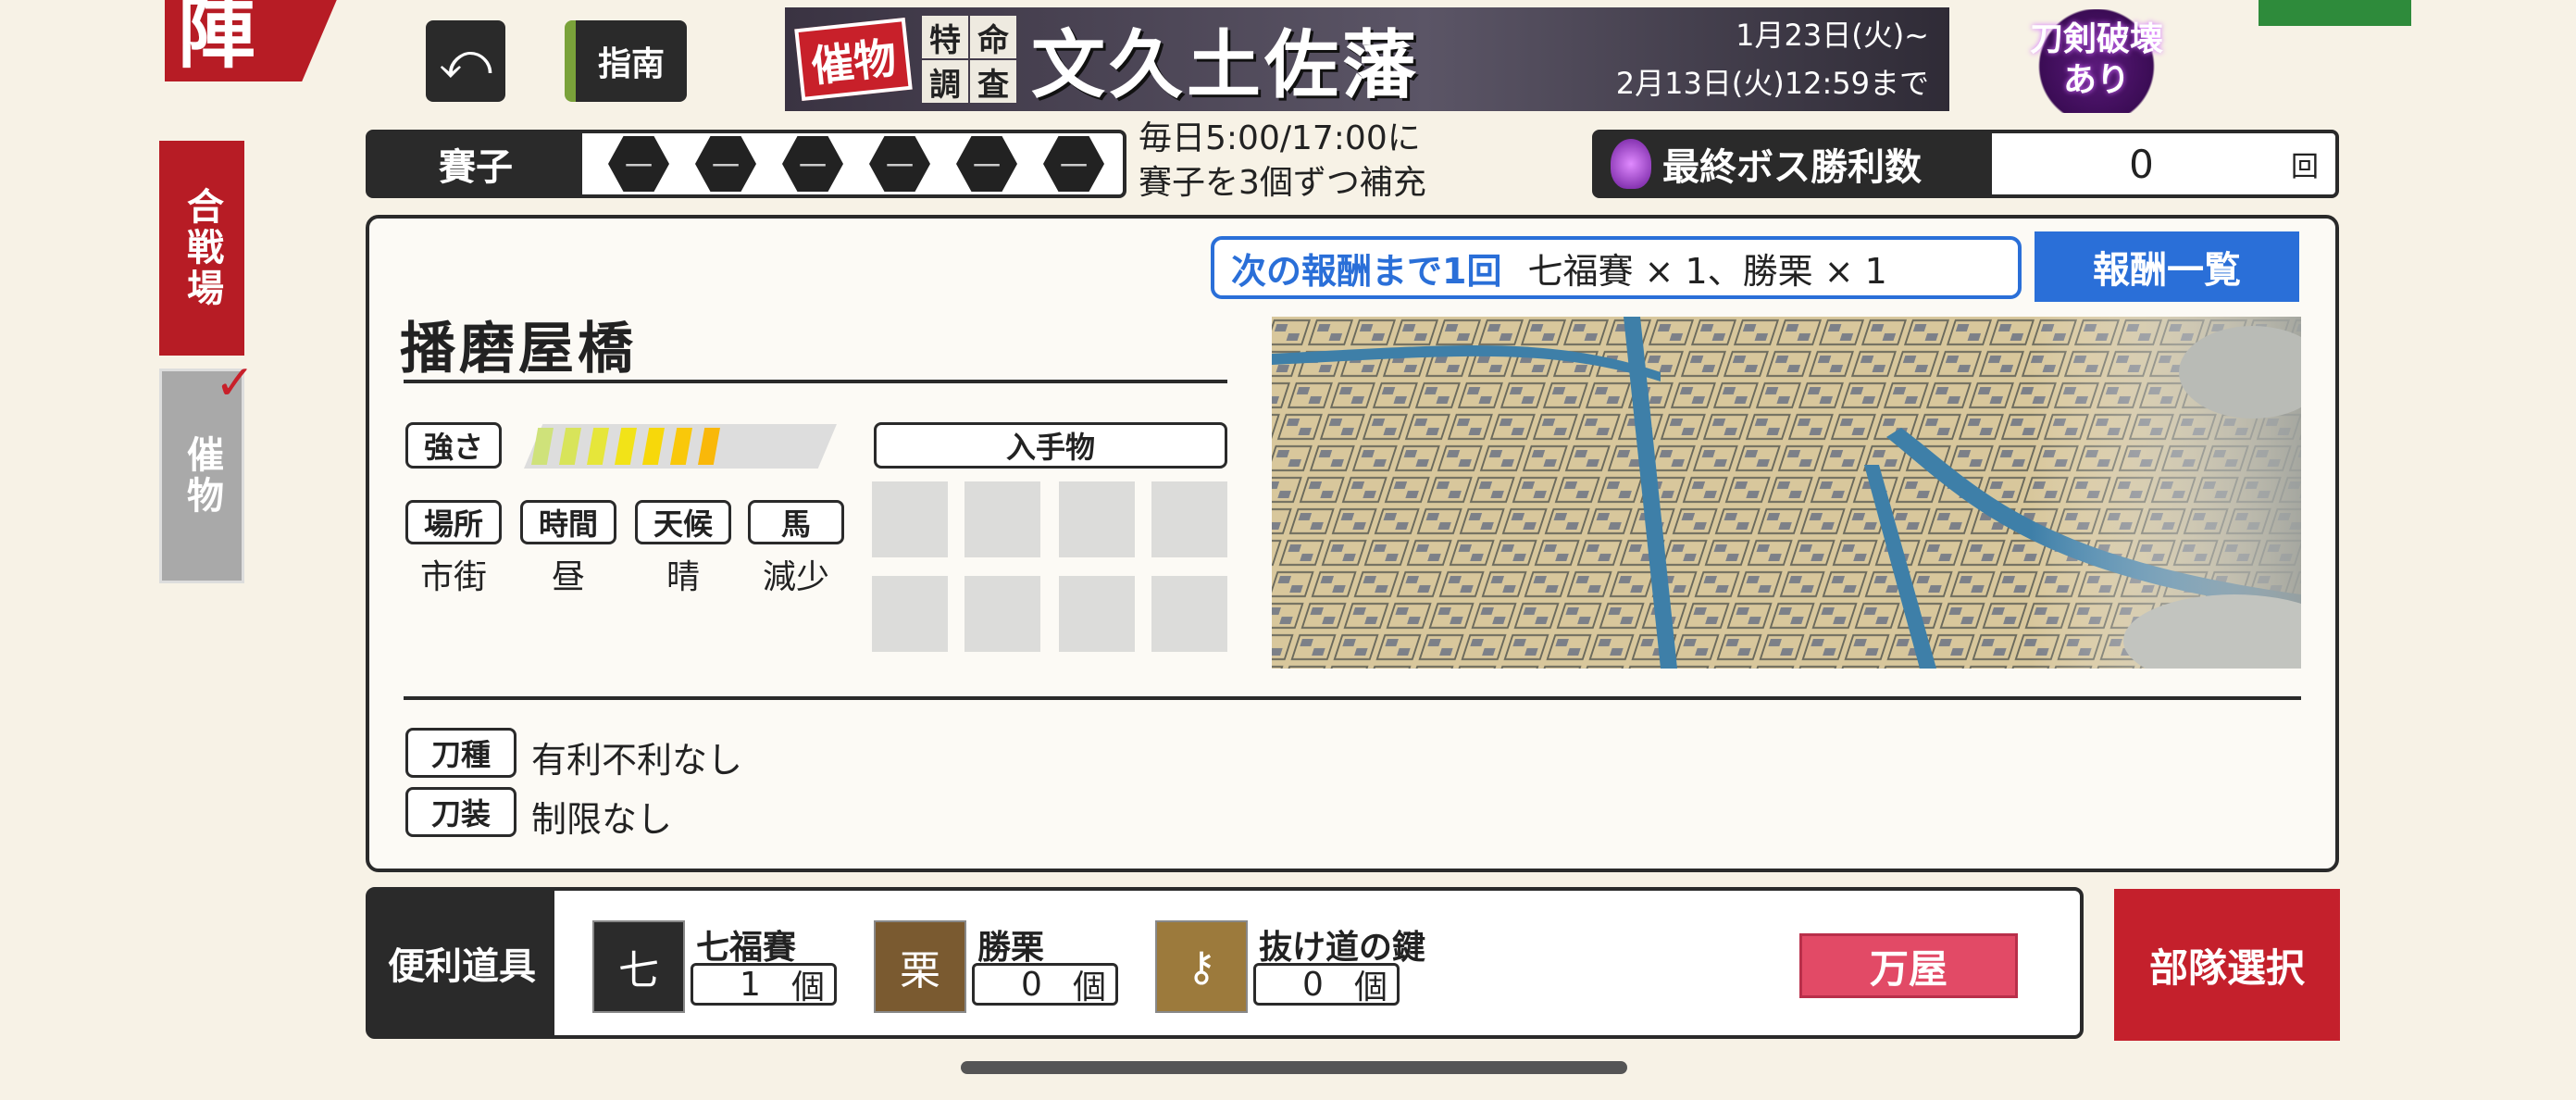  I want to click on tokumei-char: 特, so click(945, 37).